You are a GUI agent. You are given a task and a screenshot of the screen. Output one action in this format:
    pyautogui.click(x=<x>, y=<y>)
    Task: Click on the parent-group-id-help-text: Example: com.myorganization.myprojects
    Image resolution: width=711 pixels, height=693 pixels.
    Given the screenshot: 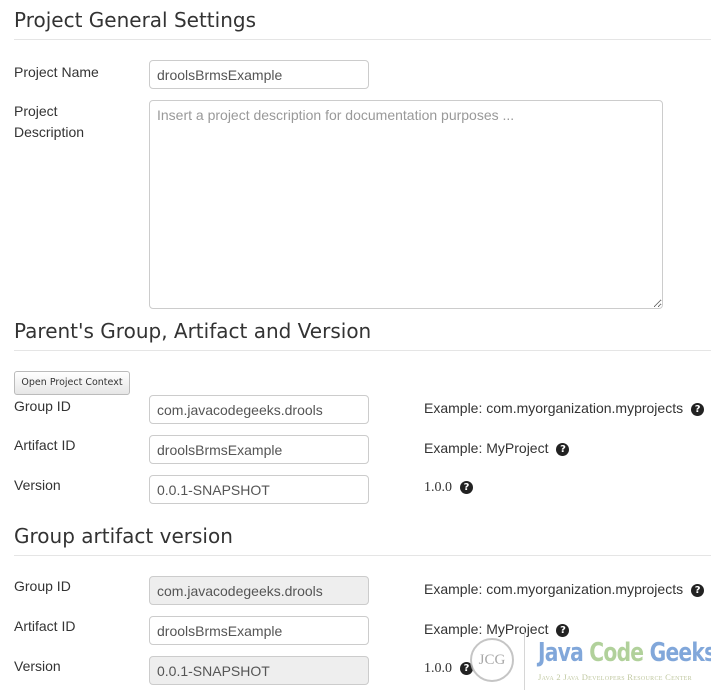 What is the action you would take?
    pyautogui.click(x=554, y=408)
    